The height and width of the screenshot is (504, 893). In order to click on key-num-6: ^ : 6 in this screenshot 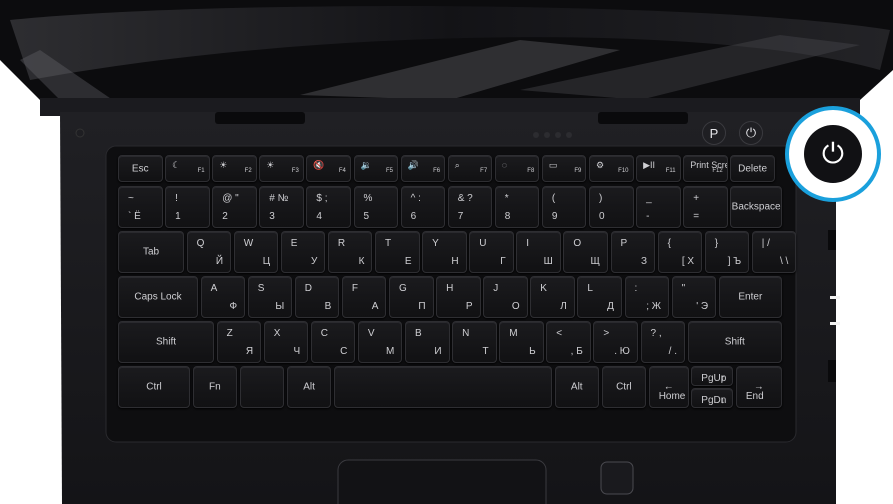, I will do `click(423, 207)`.